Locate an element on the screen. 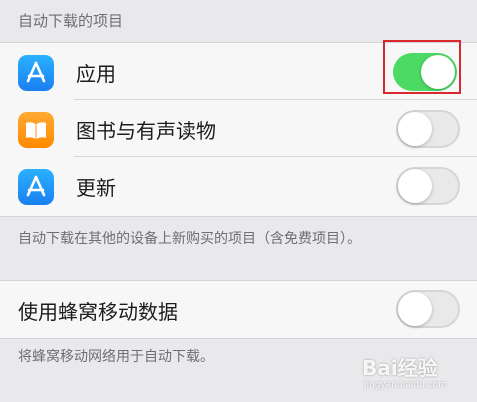 This screenshot has width=477, height=402. row-updates-label: 更新 is located at coordinates (96, 188).